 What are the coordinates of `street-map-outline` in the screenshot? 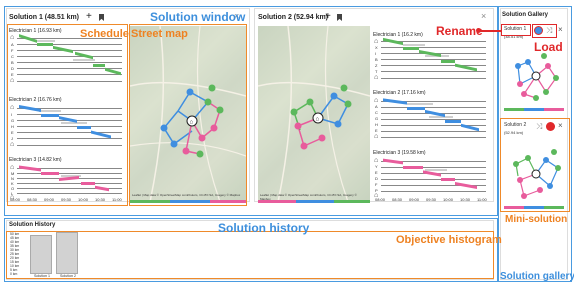 It's located at (188, 115).